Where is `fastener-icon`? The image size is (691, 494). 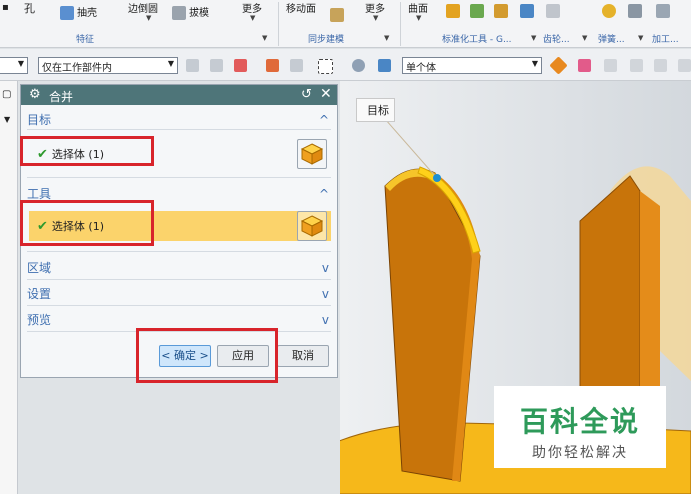
fastener-icon is located at coordinates (477, 11).